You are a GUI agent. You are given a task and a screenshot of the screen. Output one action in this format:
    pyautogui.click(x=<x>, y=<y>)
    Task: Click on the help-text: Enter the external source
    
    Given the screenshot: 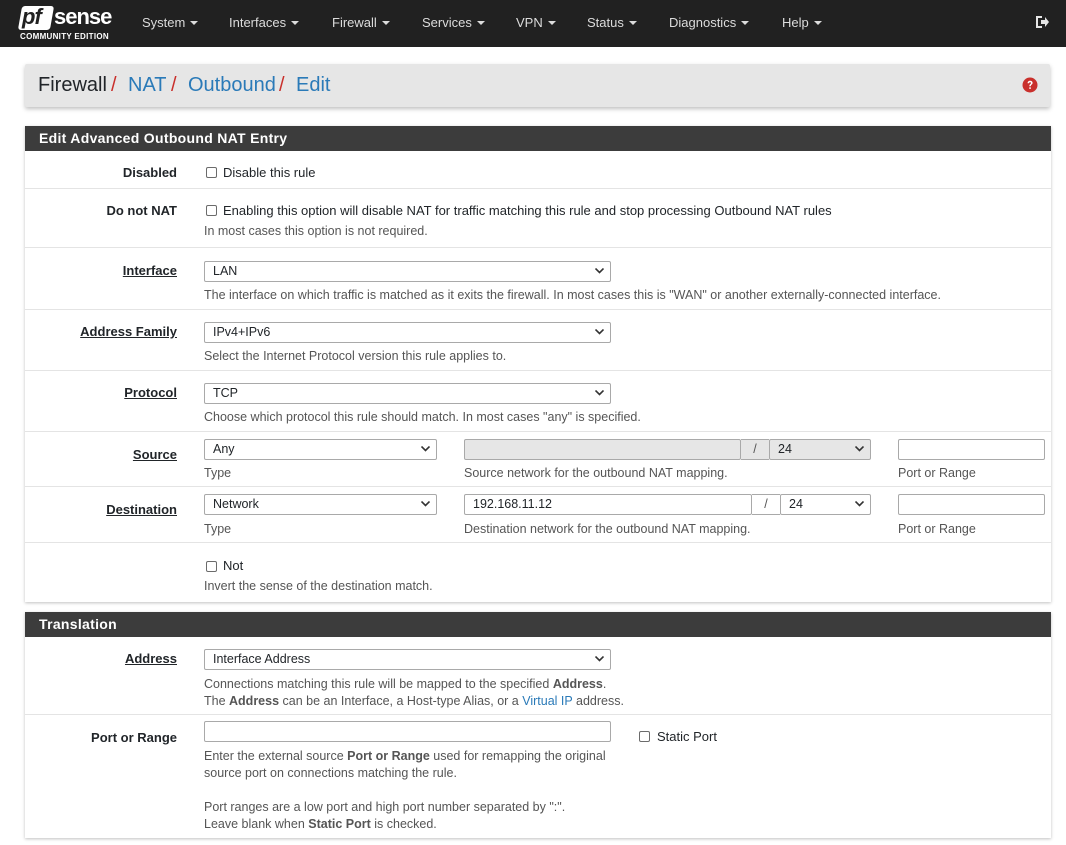 What is the action you would take?
    pyautogui.click(x=276, y=756)
    